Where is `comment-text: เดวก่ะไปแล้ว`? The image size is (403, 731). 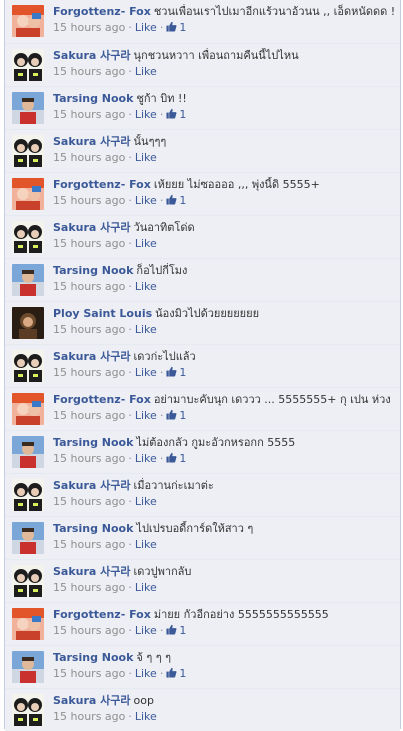
comment-text: เดวก่ะไปแล้ว is located at coordinates (164, 356).